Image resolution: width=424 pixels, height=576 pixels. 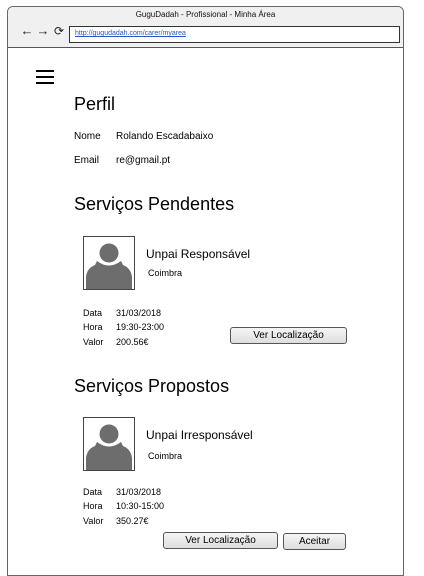 I want to click on pending-view-location-button: Ver Localização, so click(x=288, y=335).